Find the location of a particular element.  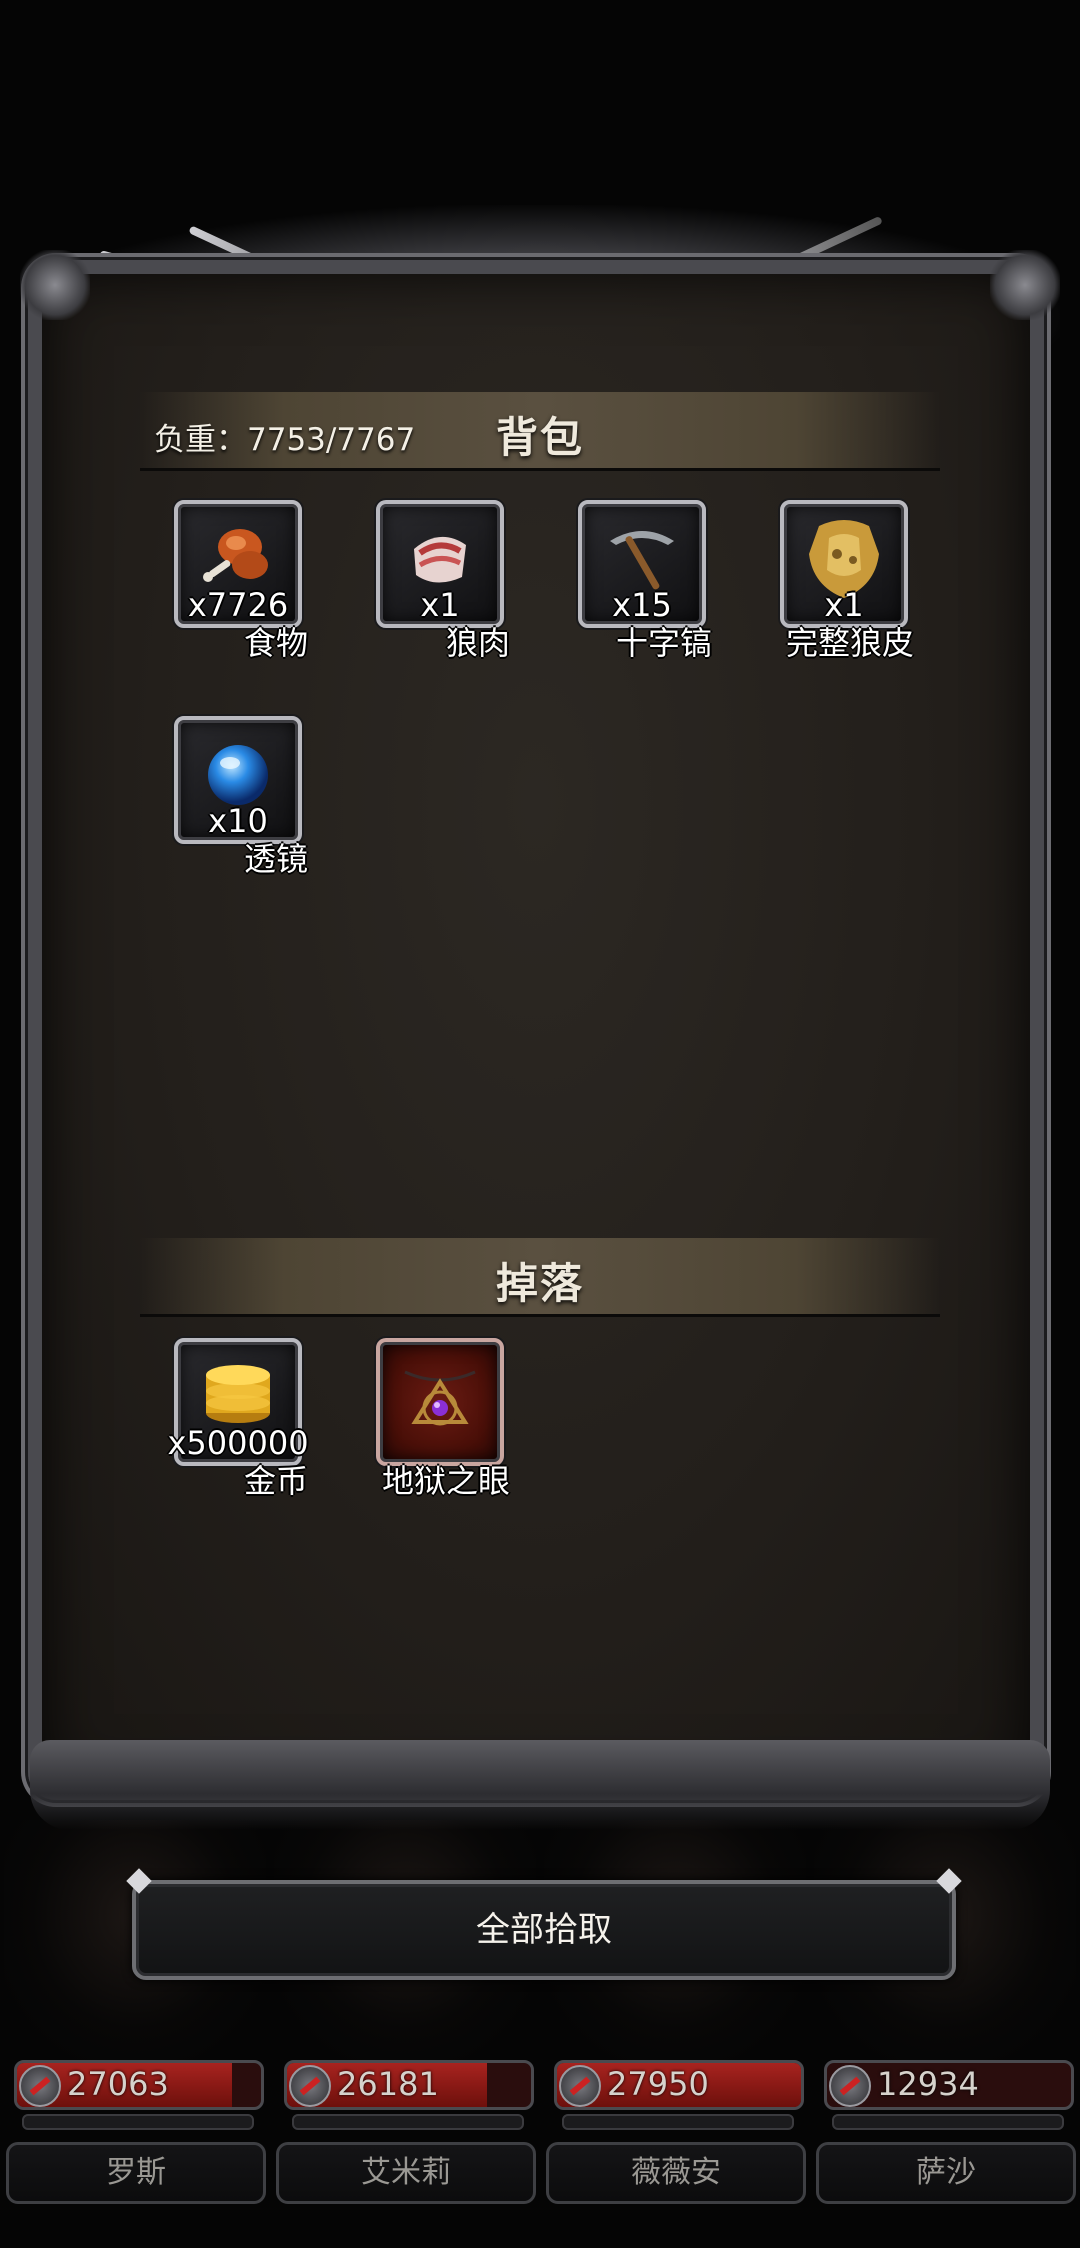

item-slot-frame: x7726 is located at coordinates (238, 564).